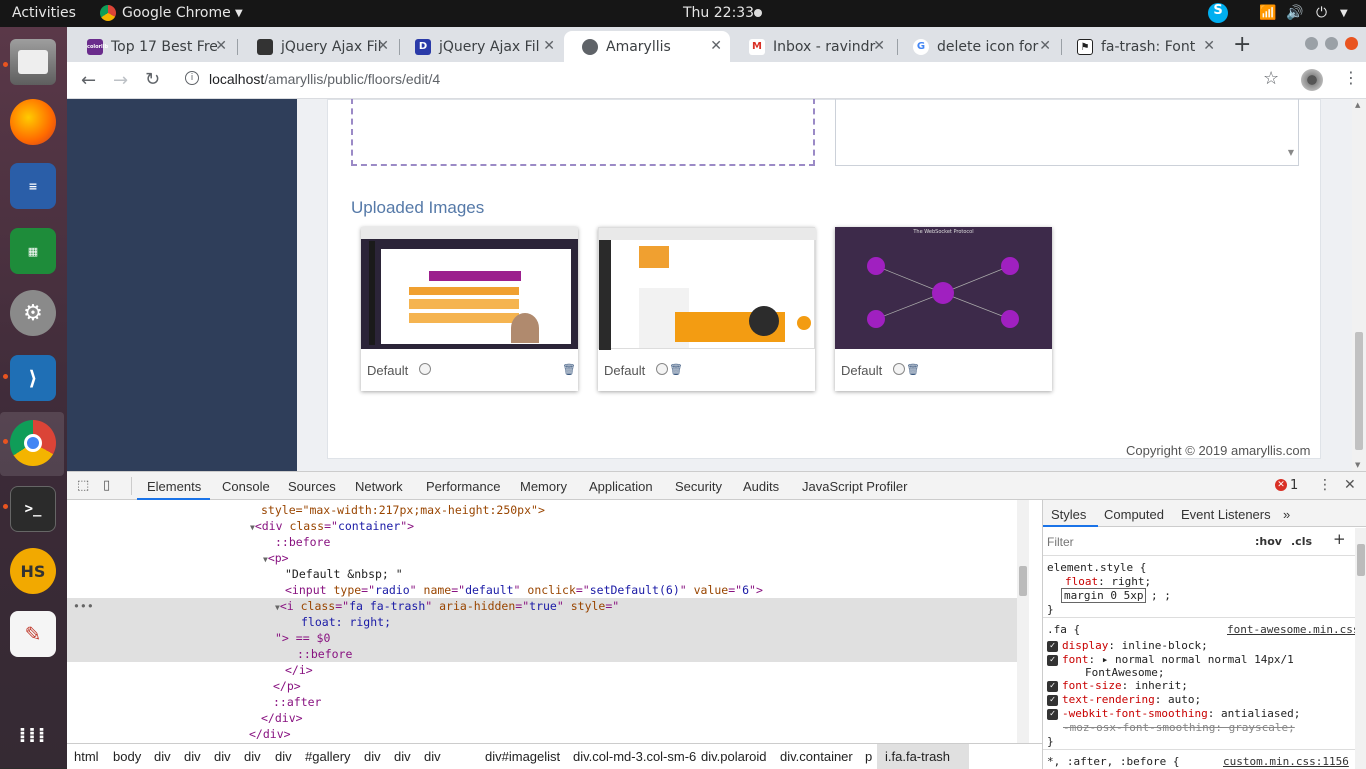 The height and width of the screenshot is (769, 1366). I want to click on profile-avatar, so click(1312, 80).